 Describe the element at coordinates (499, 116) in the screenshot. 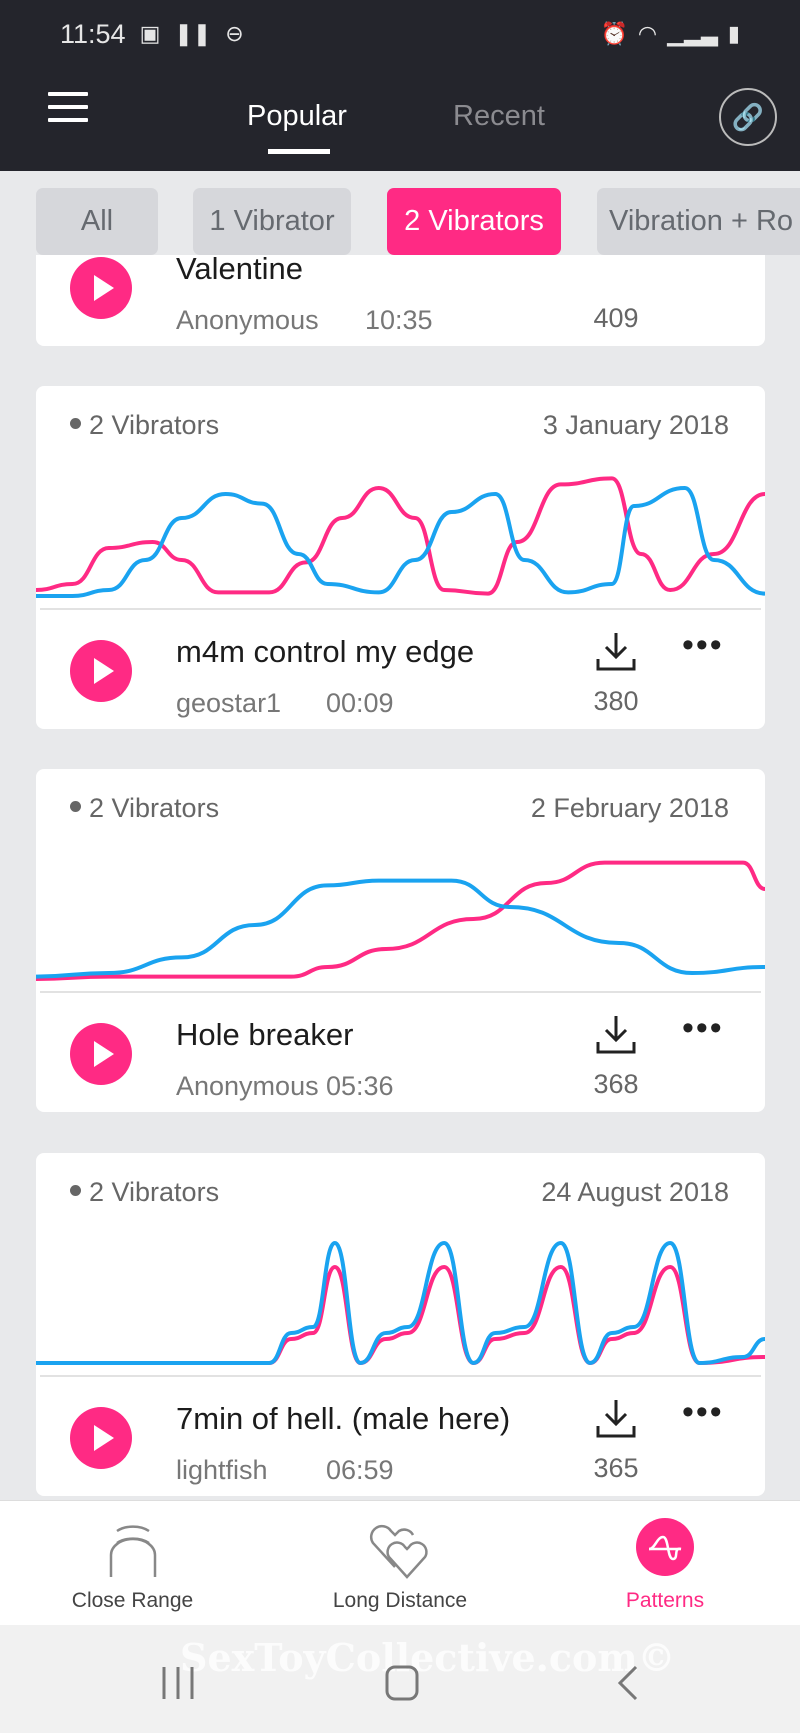

I see `tab-recent: Recent` at that location.